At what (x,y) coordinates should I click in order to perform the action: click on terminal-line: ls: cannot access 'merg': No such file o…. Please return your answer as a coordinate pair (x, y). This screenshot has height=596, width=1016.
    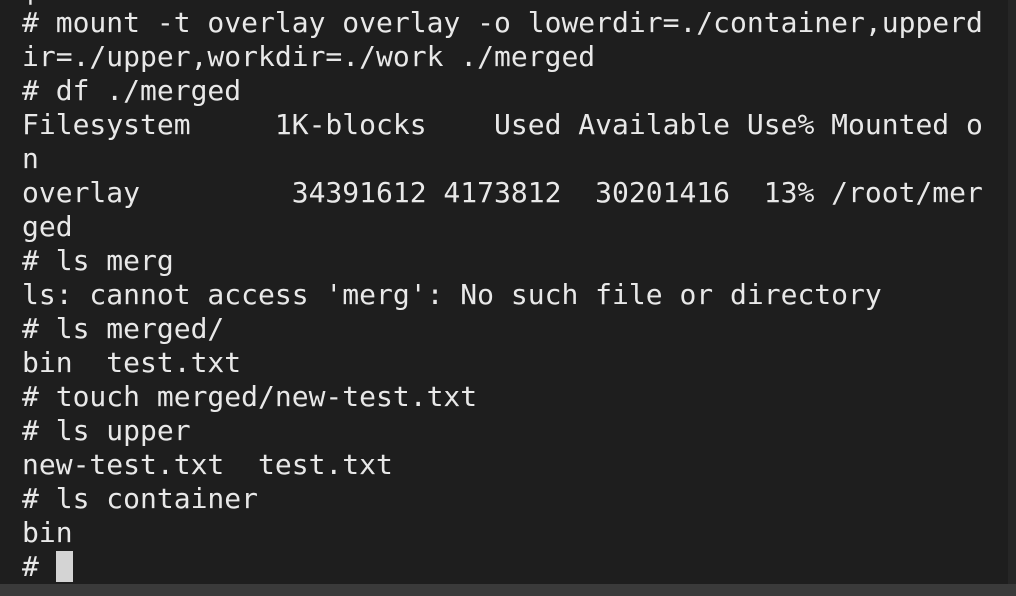
    Looking at the image, I should click on (452, 294).